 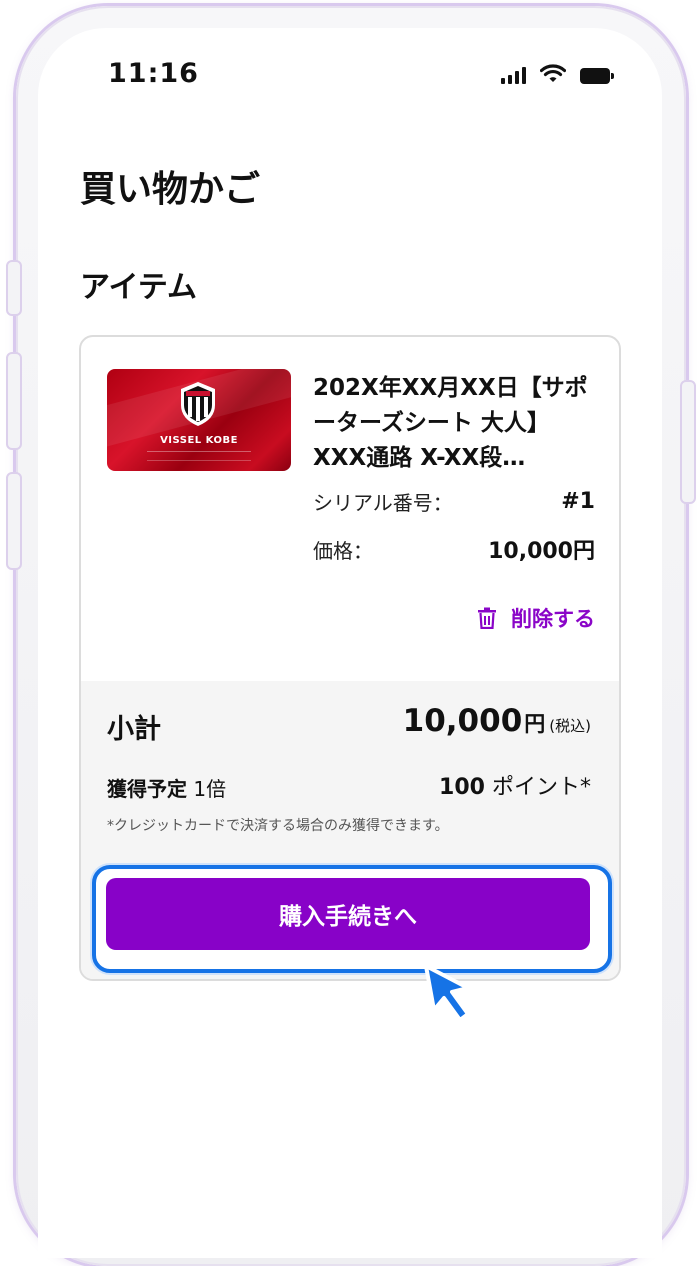 What do you see at coordinates (278, 826) in the screenshot?
I see `points-note: *クレジットカードで決済する場合のみ獲得できます。` at bounding box center [278, 826].